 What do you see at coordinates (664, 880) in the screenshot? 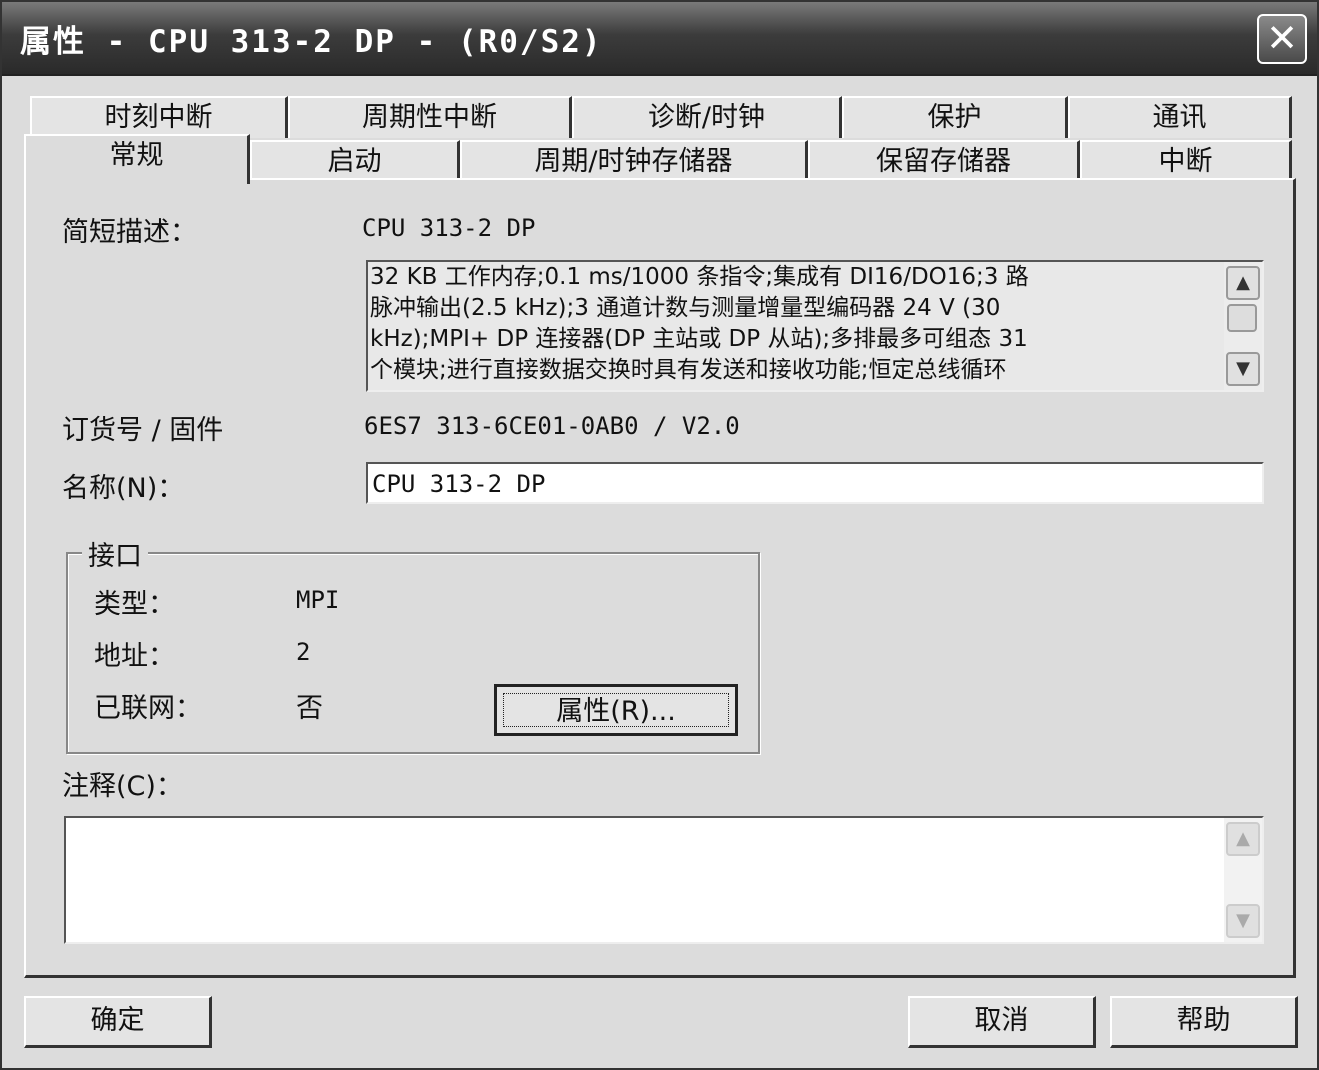
I see `comment-textarea: ▲ ▼` at bounding box center [664, 880].